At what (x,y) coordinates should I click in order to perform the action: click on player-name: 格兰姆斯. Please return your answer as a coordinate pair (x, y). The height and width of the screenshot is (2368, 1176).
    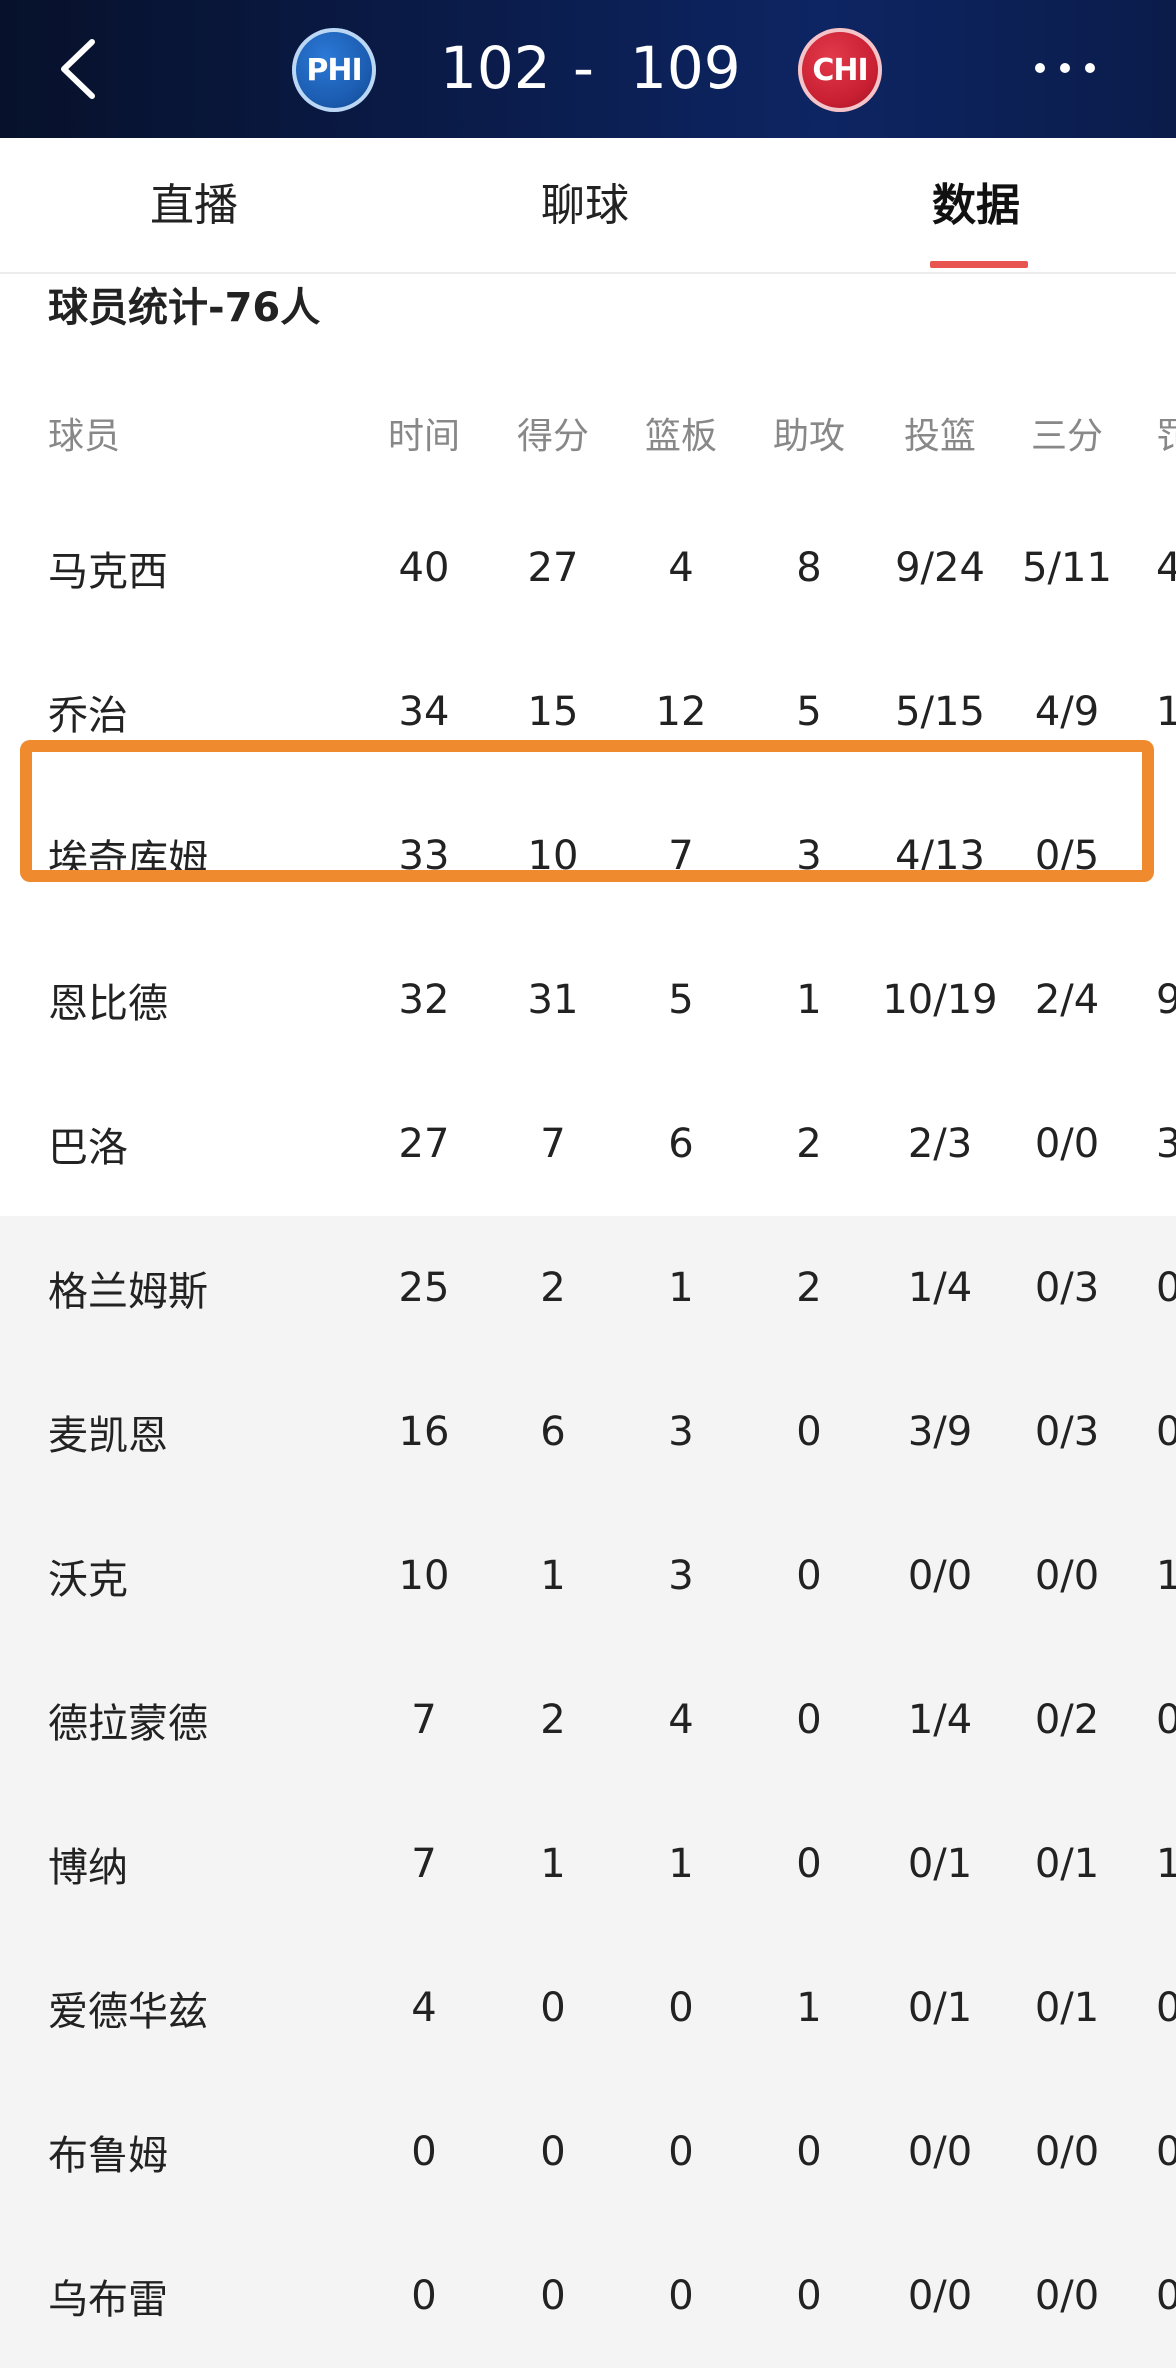
    Looking at the image, I should click on (128, 1292).